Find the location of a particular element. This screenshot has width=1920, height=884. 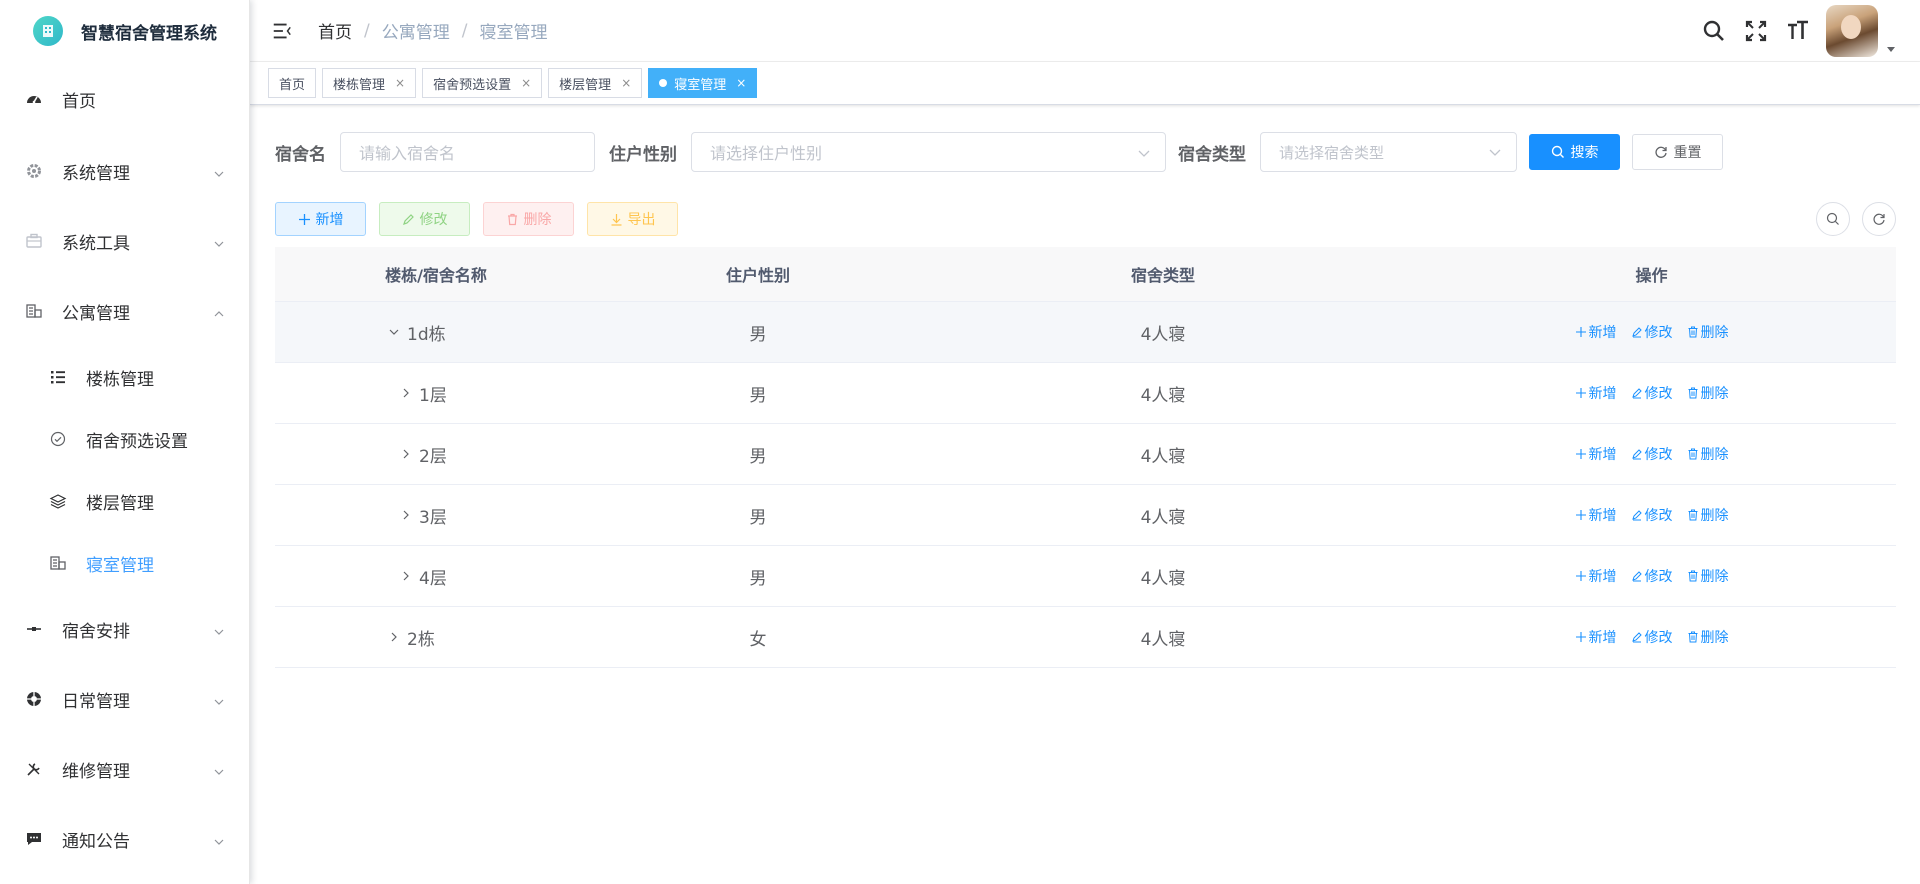

tag-label: 首页 is located at coordinates (292, 85).